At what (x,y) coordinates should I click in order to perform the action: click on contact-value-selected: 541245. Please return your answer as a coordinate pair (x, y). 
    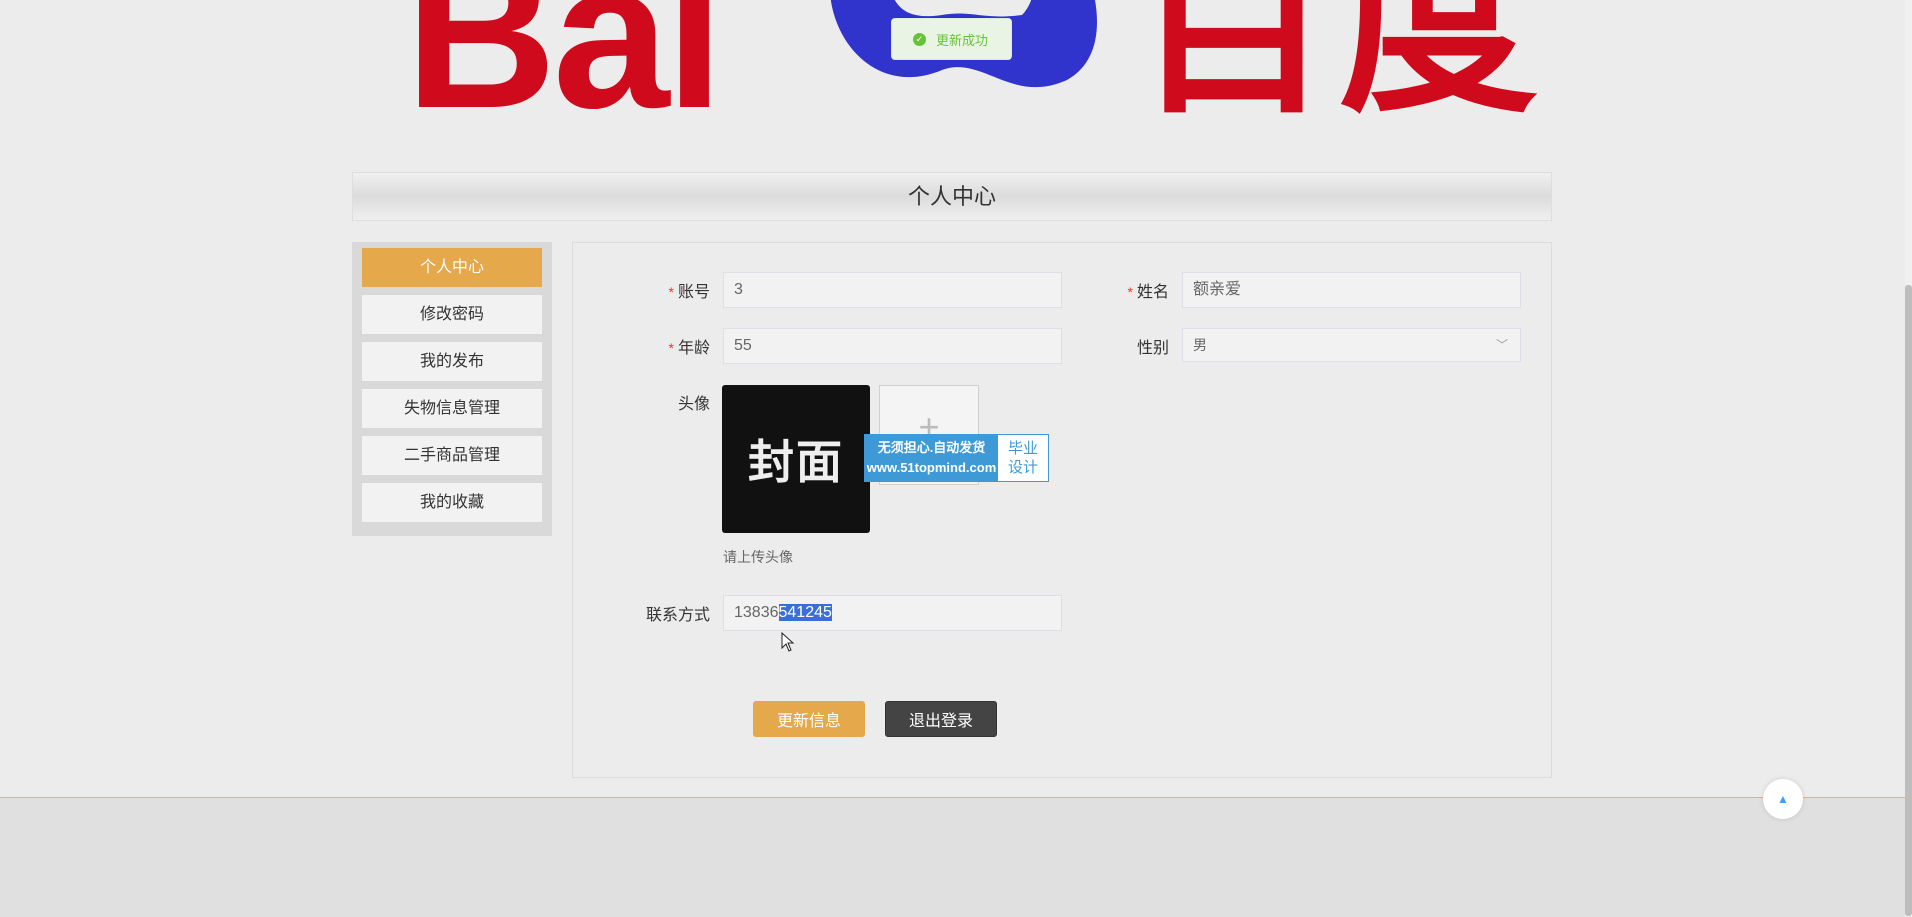
    Looking at the image, I should click on (805, 612).